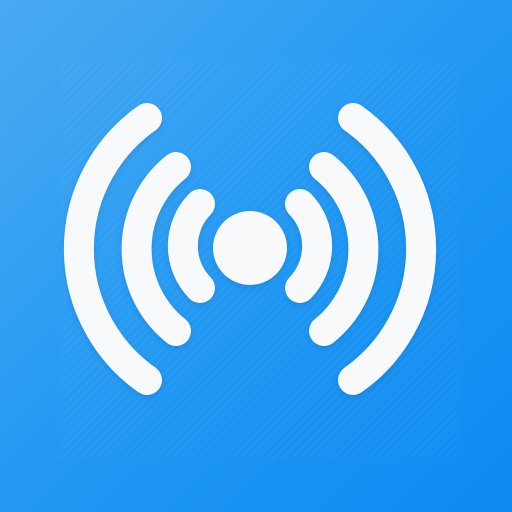  What do you see at coordinates (191, 246) in the screenshot?
I see `signal-wave-left-inner` at bounding box center [191, 246].